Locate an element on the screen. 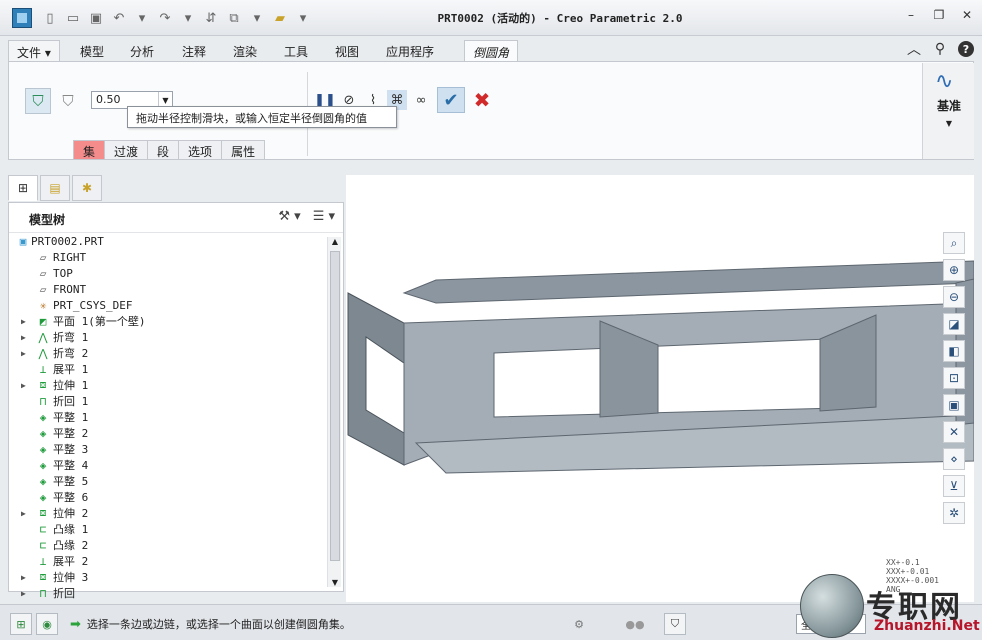  redo-dropdown-icon: ▾ is located at coordinates (188, 18).